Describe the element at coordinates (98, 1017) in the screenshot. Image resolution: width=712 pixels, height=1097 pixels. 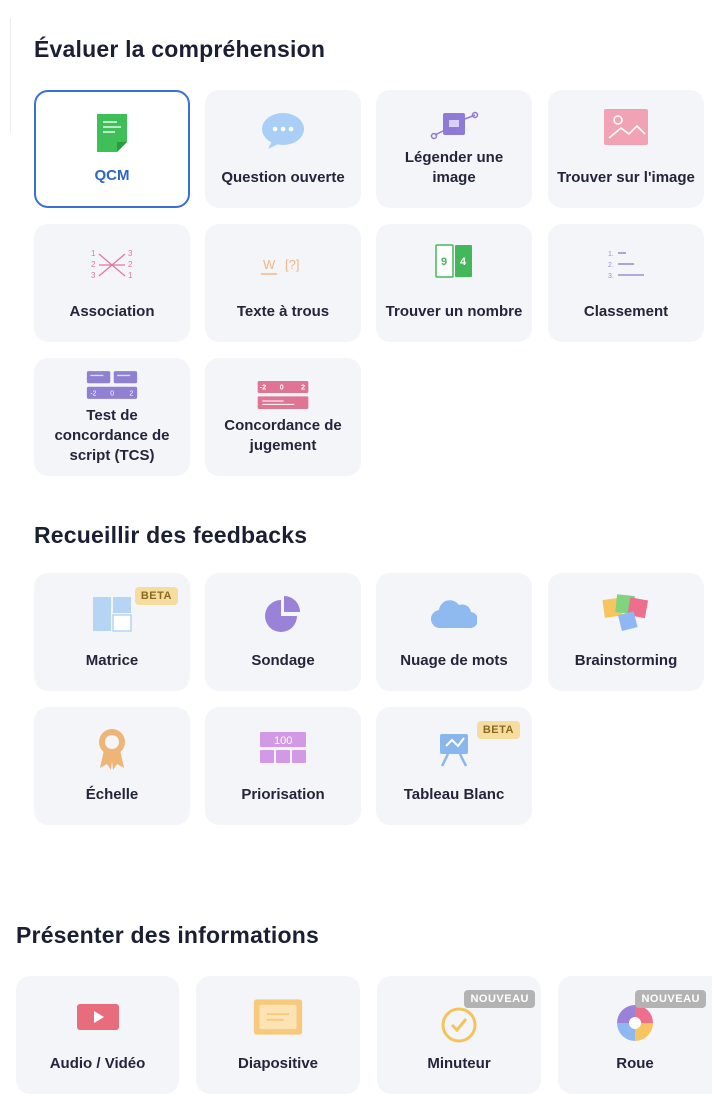
I see `play-video-icon` at that location.